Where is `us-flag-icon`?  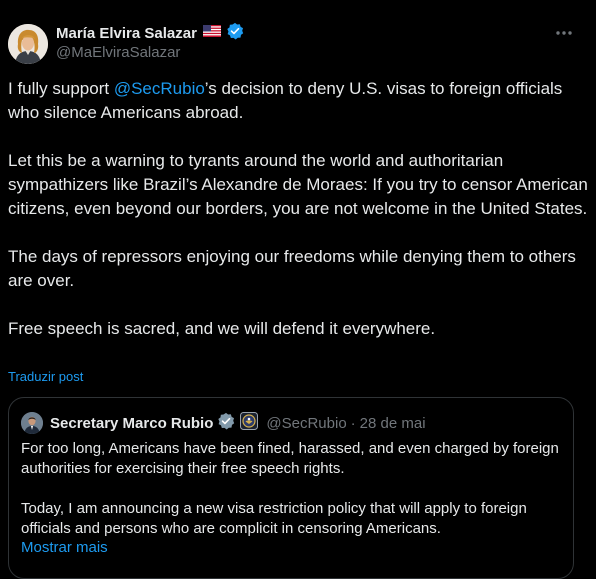 us-flag-icon is located at coordinates (211, 33).